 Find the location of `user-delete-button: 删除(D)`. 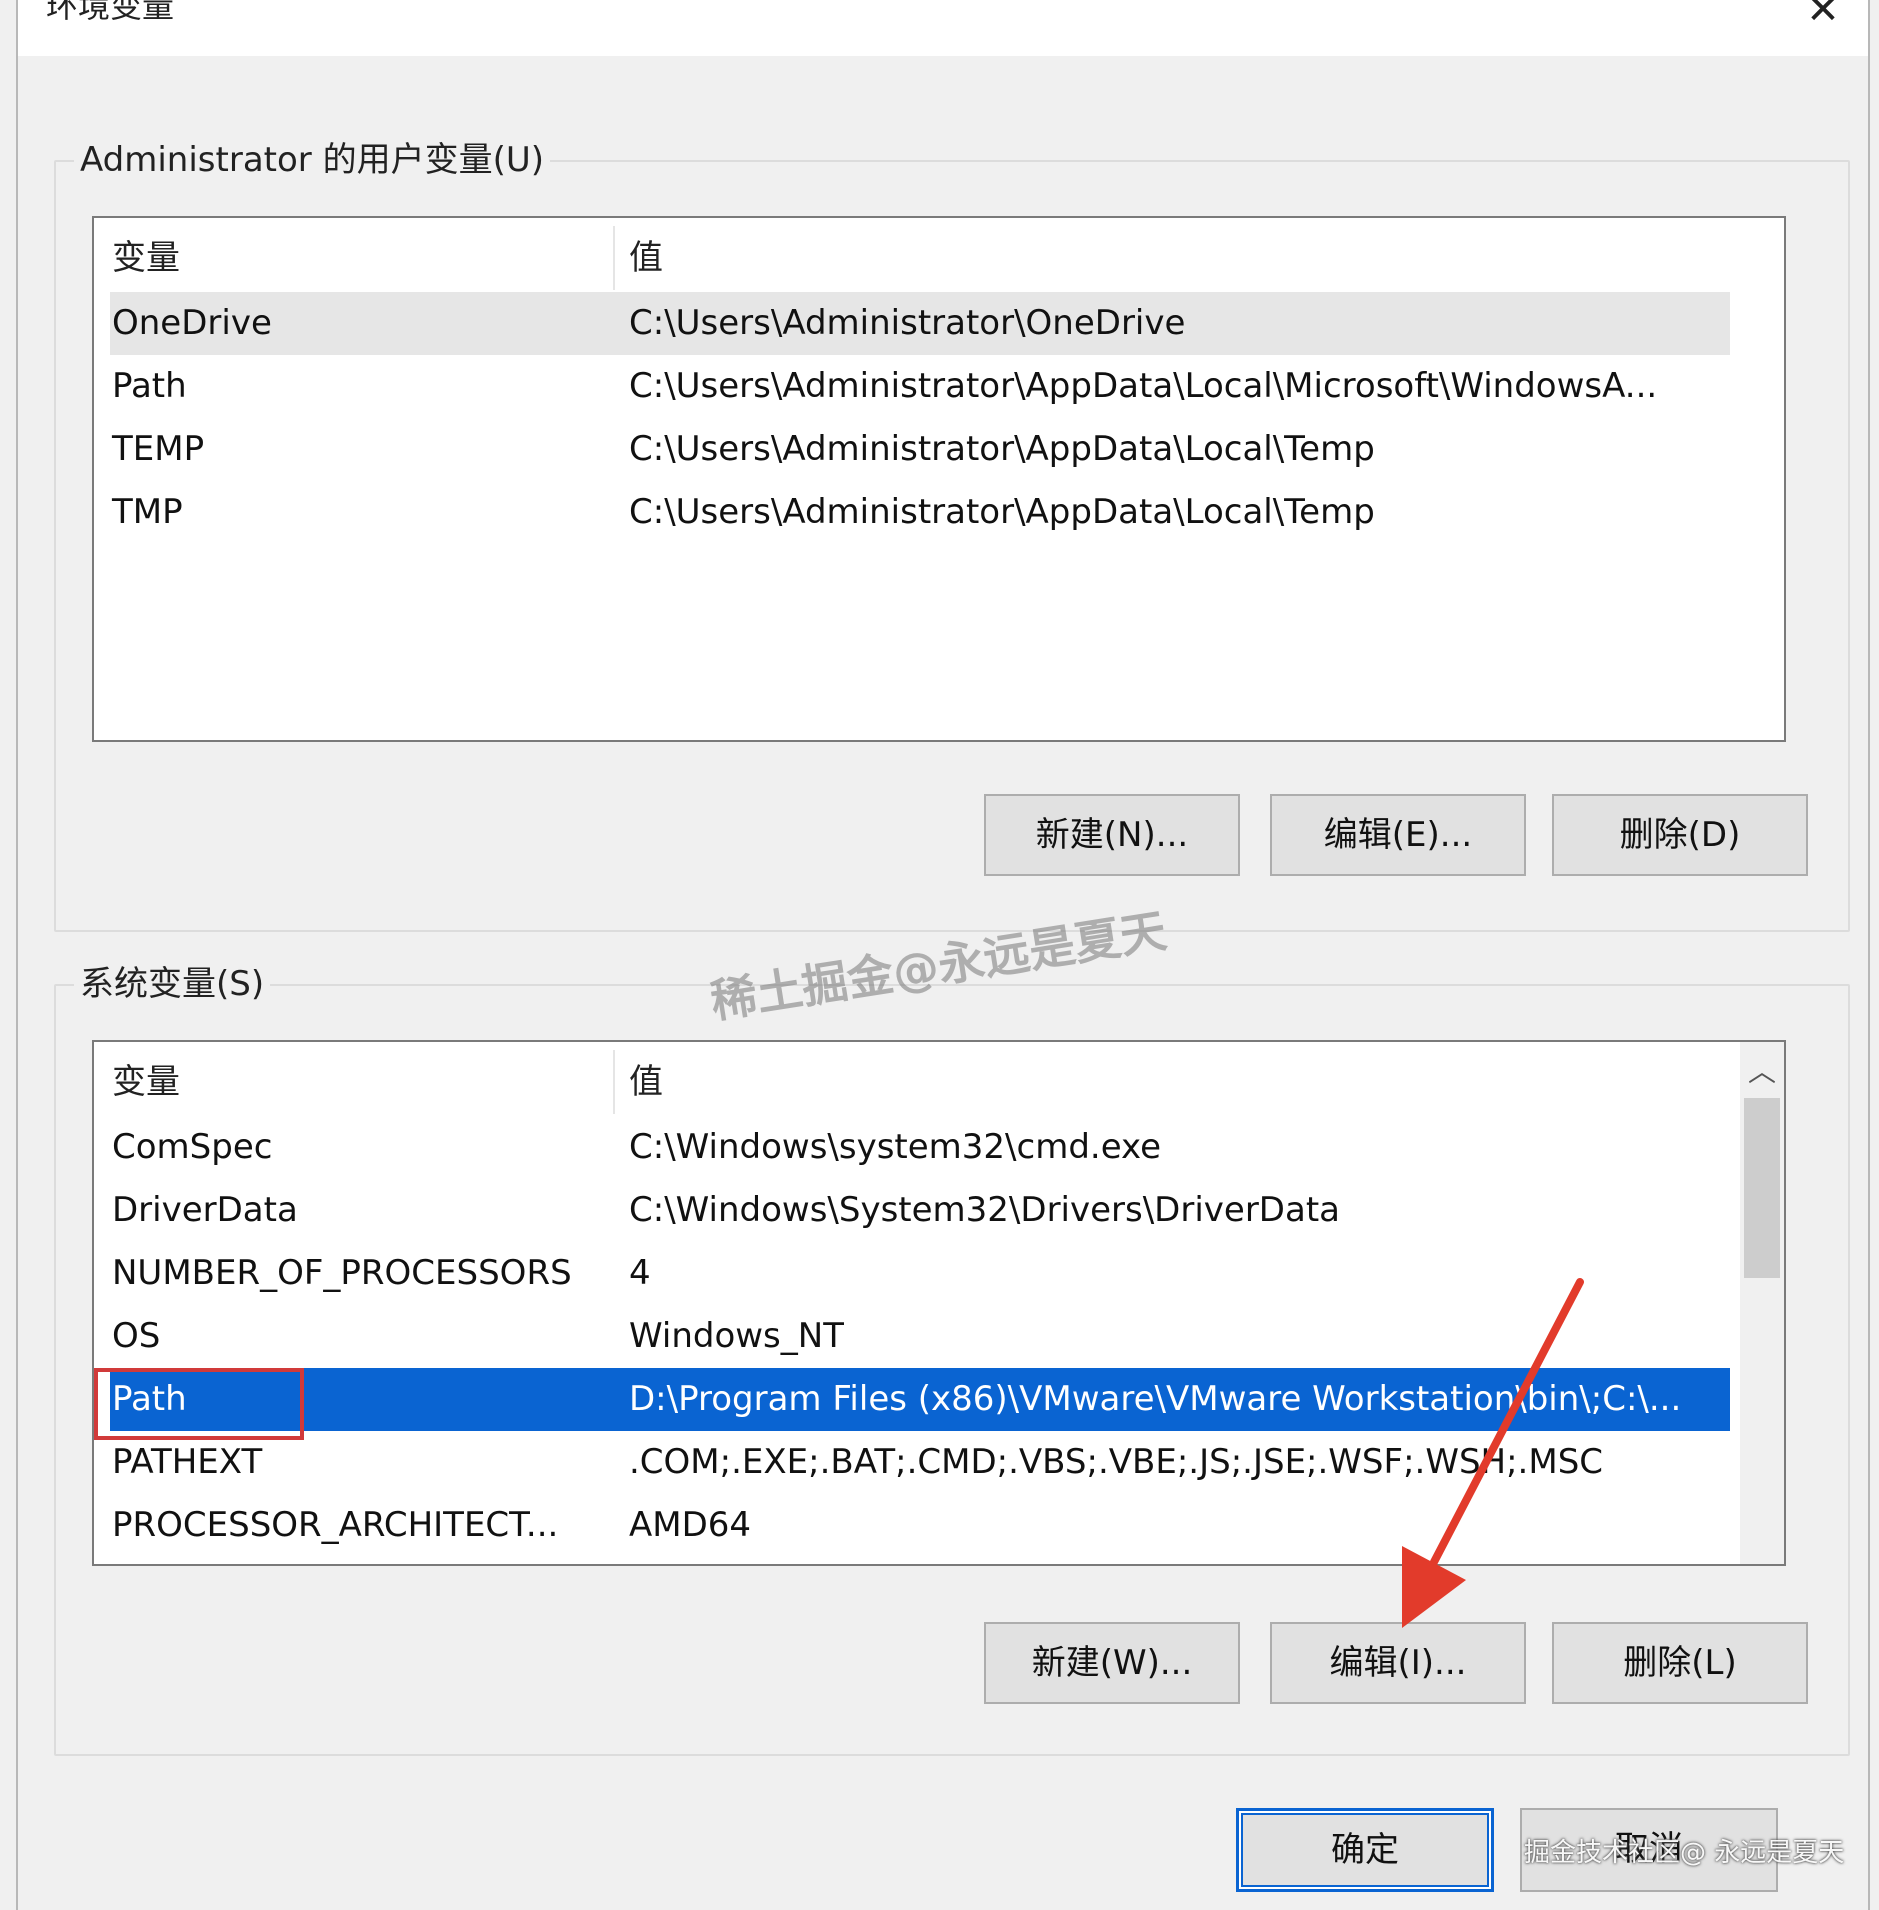

user-delete-button: 删除(D) is located at coordinates (1680, 835).